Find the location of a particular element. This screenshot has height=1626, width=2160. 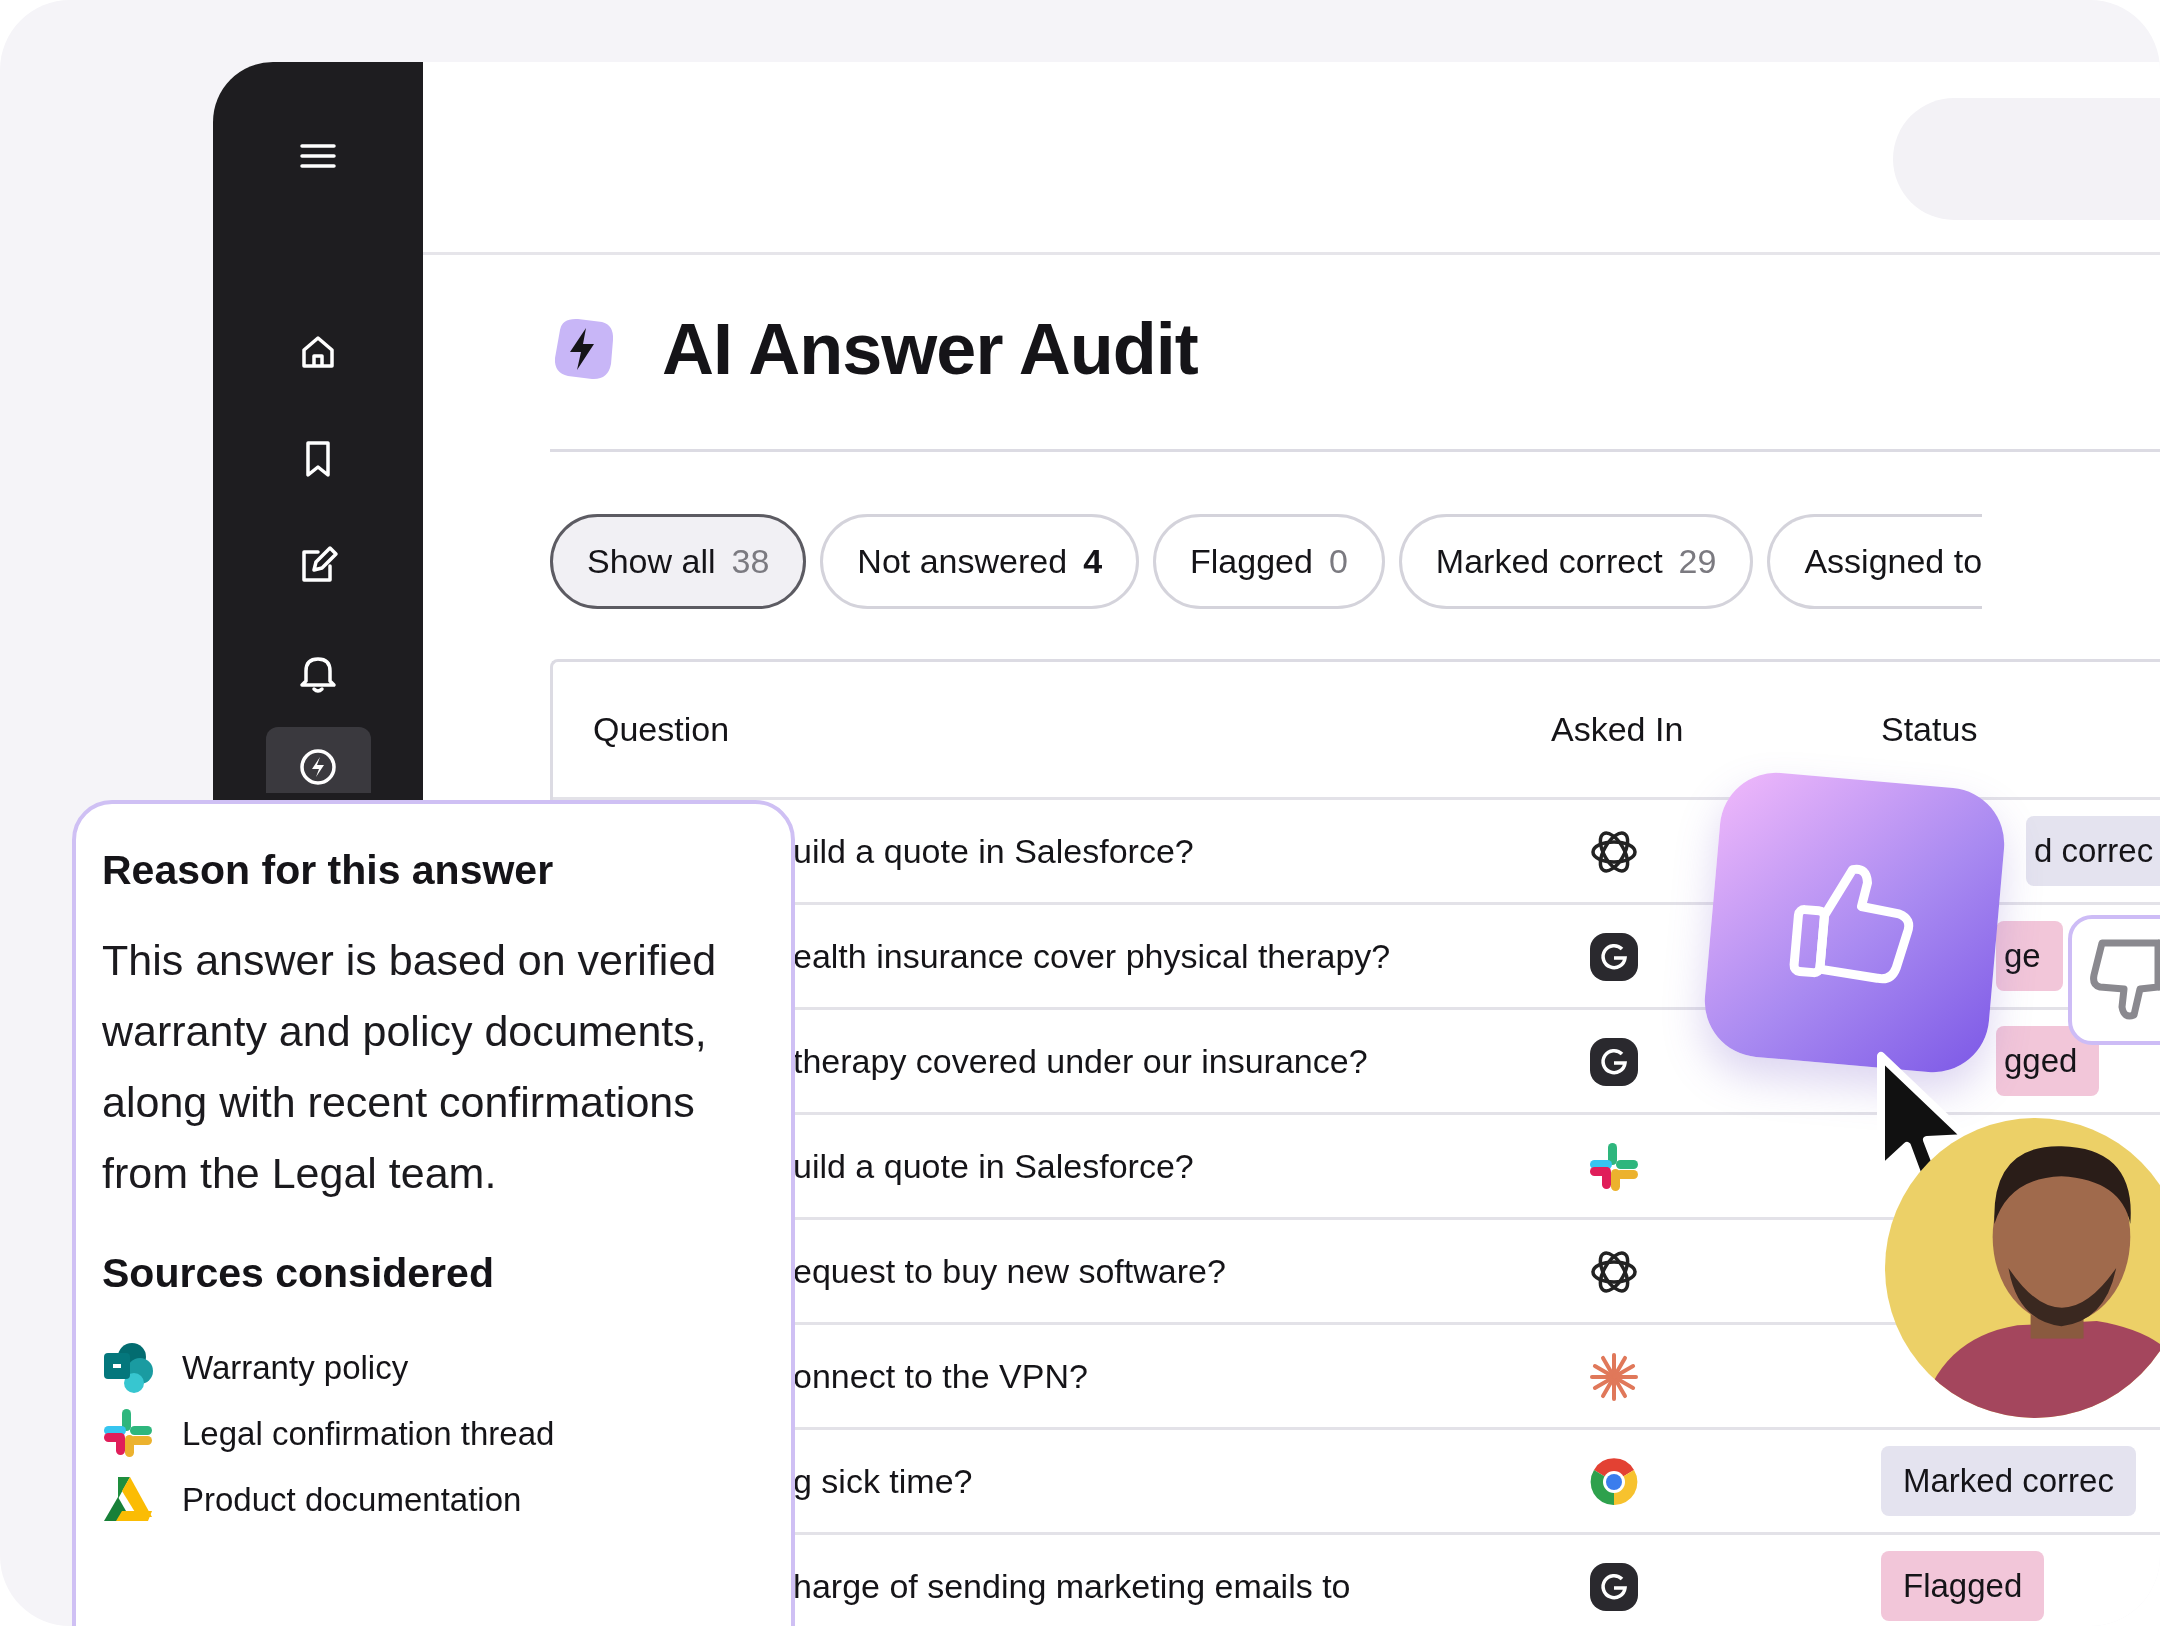

question-cell-text: therapy covered under our insurance? is located at coordinates (1081, 1061).